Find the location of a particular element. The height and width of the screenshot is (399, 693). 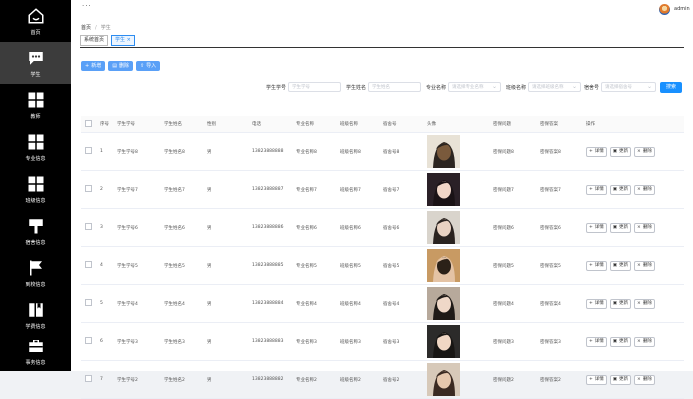

sidebar-item-majors: 专业信息 is located at coordinates (35, 147).